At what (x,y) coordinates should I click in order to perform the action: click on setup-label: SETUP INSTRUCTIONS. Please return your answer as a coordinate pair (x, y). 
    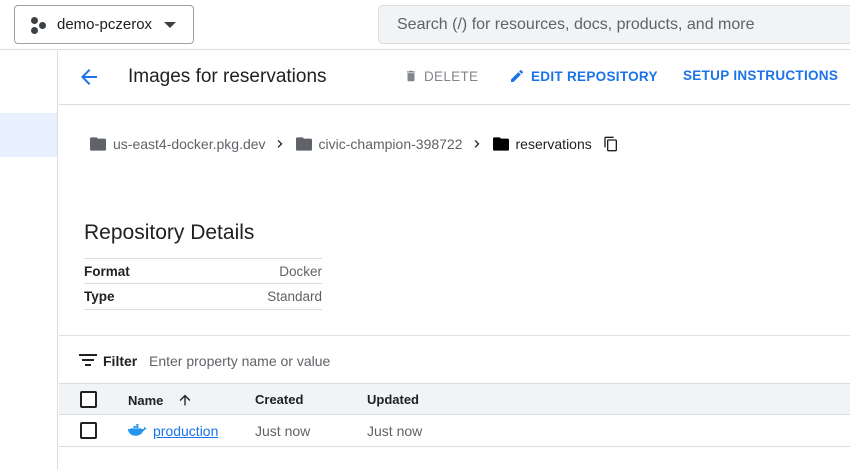
    Looking at the image, I should click on (761, 75).